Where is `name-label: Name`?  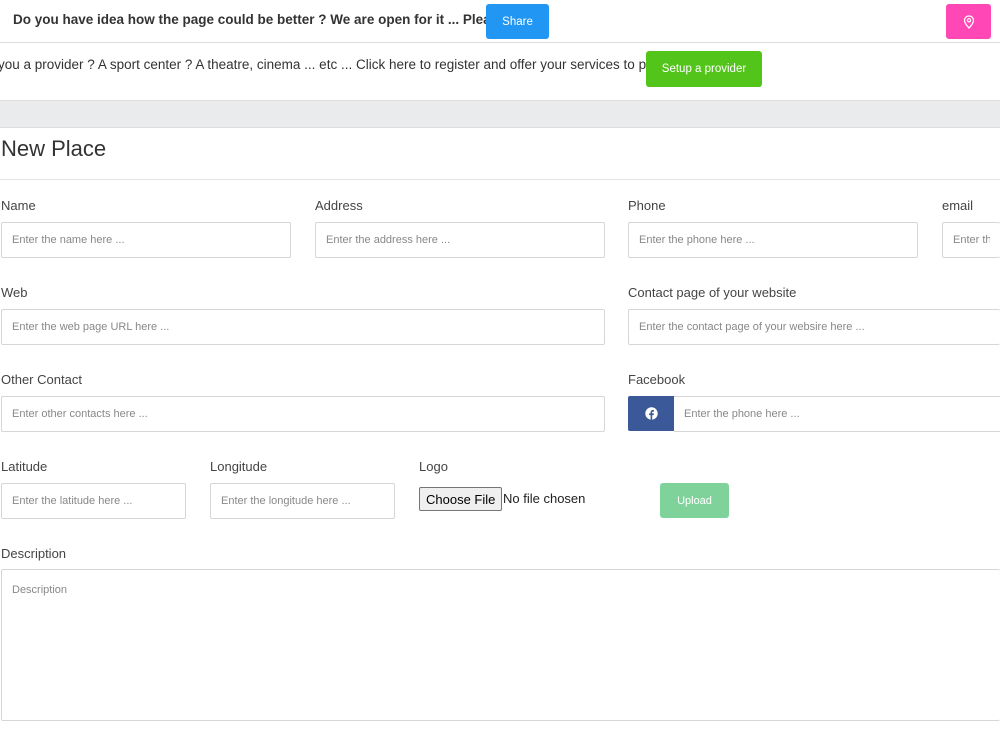
name-label: Name is located at coordinates (18, 205).